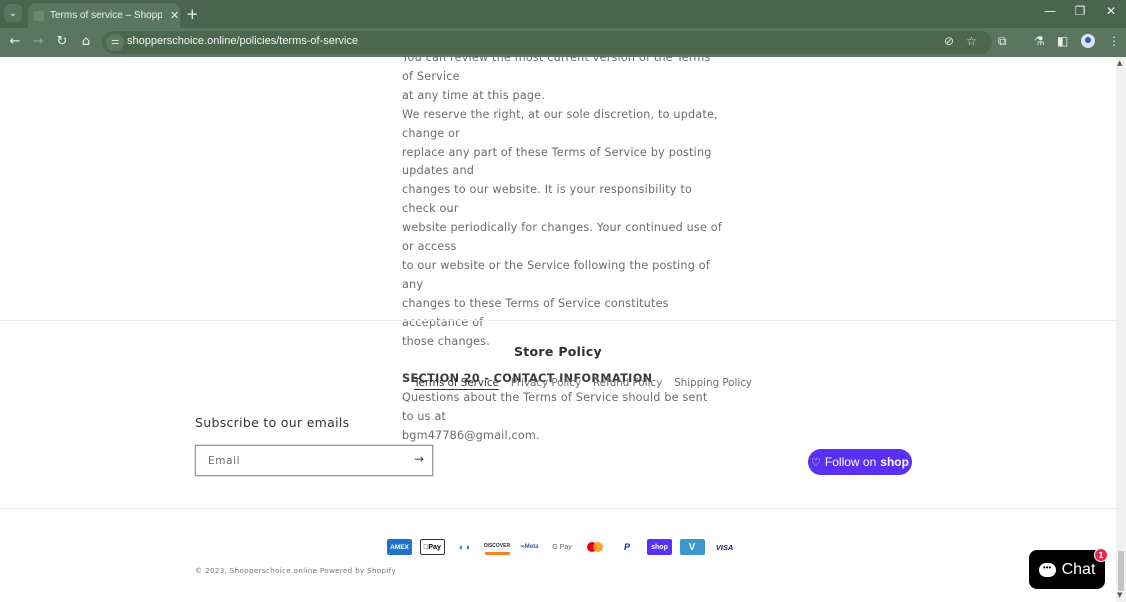  I want to click on email-field: →, so click(314, 460).